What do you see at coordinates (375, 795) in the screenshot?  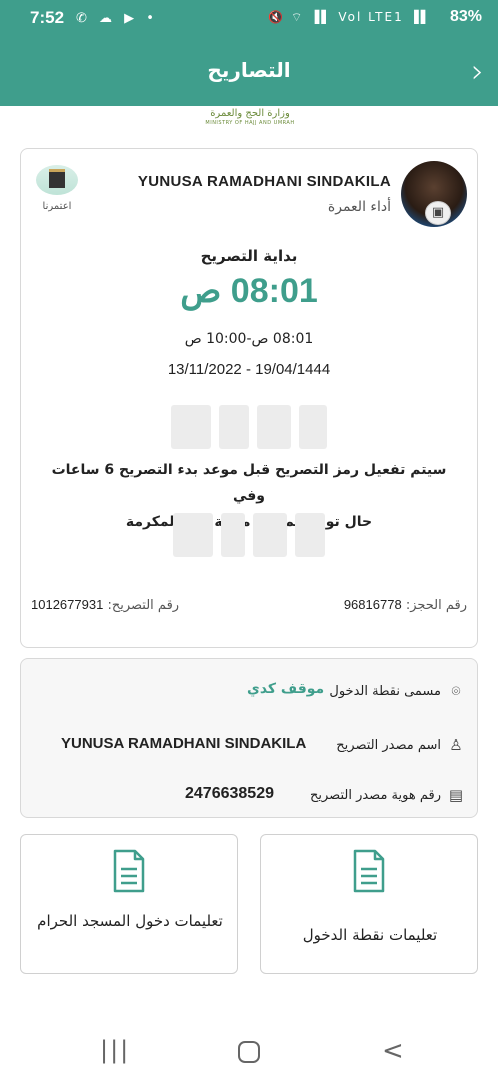 I see `issuer-id-label: رقم هوية مصدر التصريح` at bounding box center [375, 795].